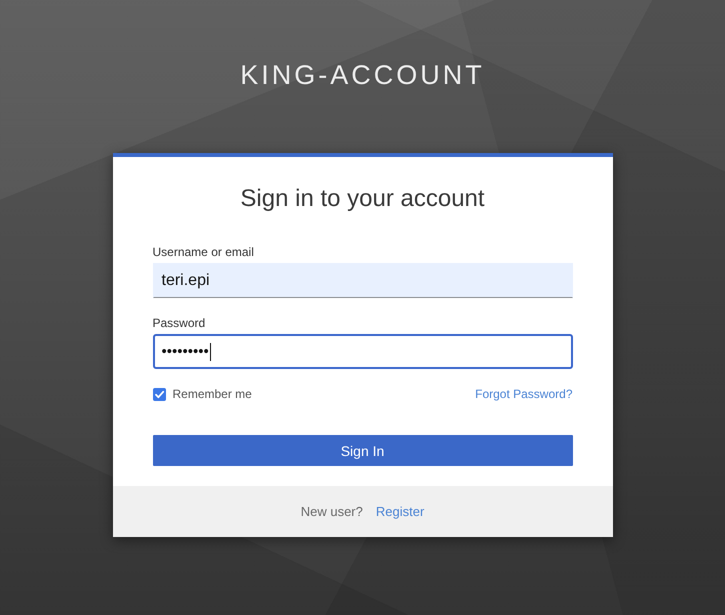 The height and width of the screenshot is (615, 725). What do you see at coordinates (523, 394) in the screenshot?
I see `forgot-password-link: Forgot Password?` at bounding box center [523, 394].